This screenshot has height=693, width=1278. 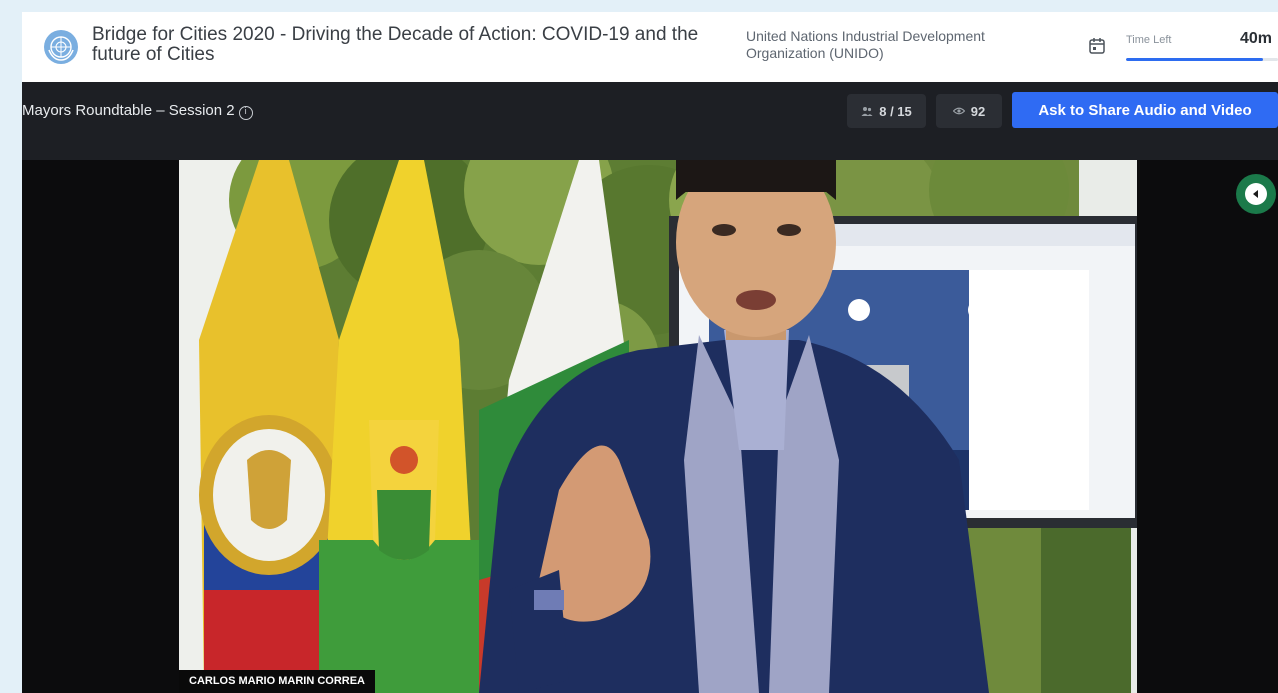 I want to click on sidebar-toggle-button, so click(x=1256, y=194).